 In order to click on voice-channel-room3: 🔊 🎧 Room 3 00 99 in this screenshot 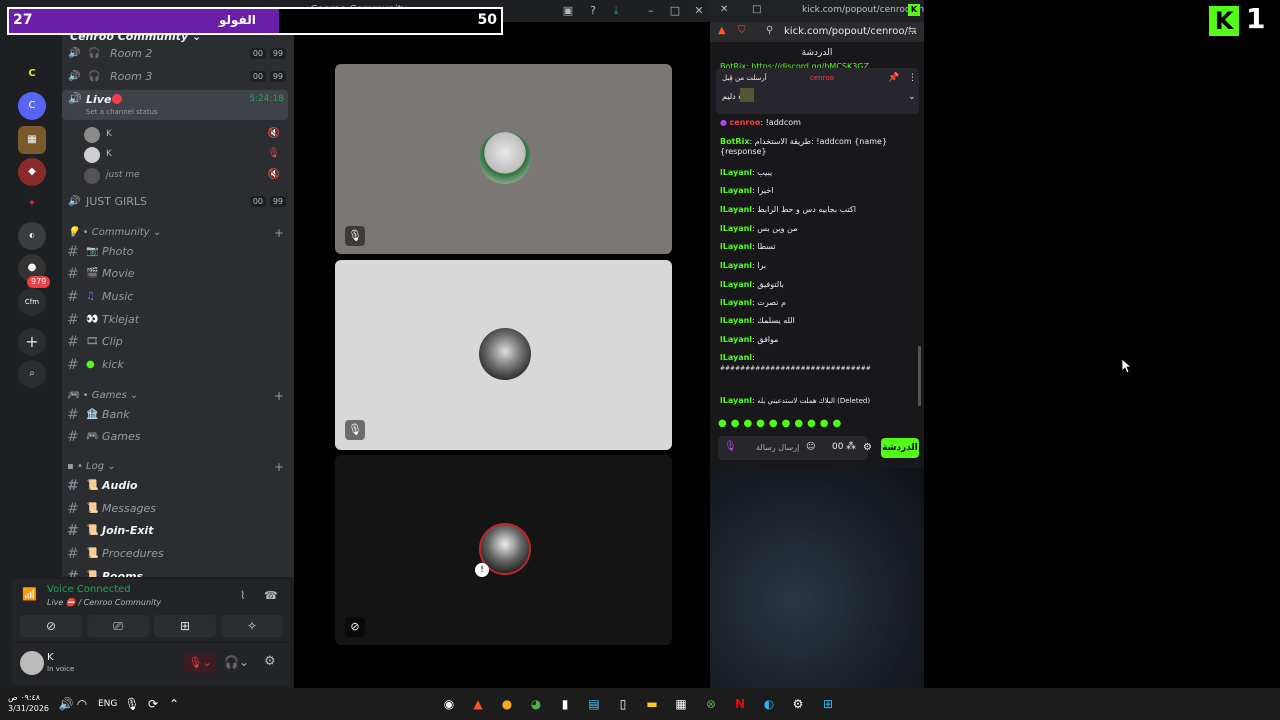, I will do `click(178, 77)`.